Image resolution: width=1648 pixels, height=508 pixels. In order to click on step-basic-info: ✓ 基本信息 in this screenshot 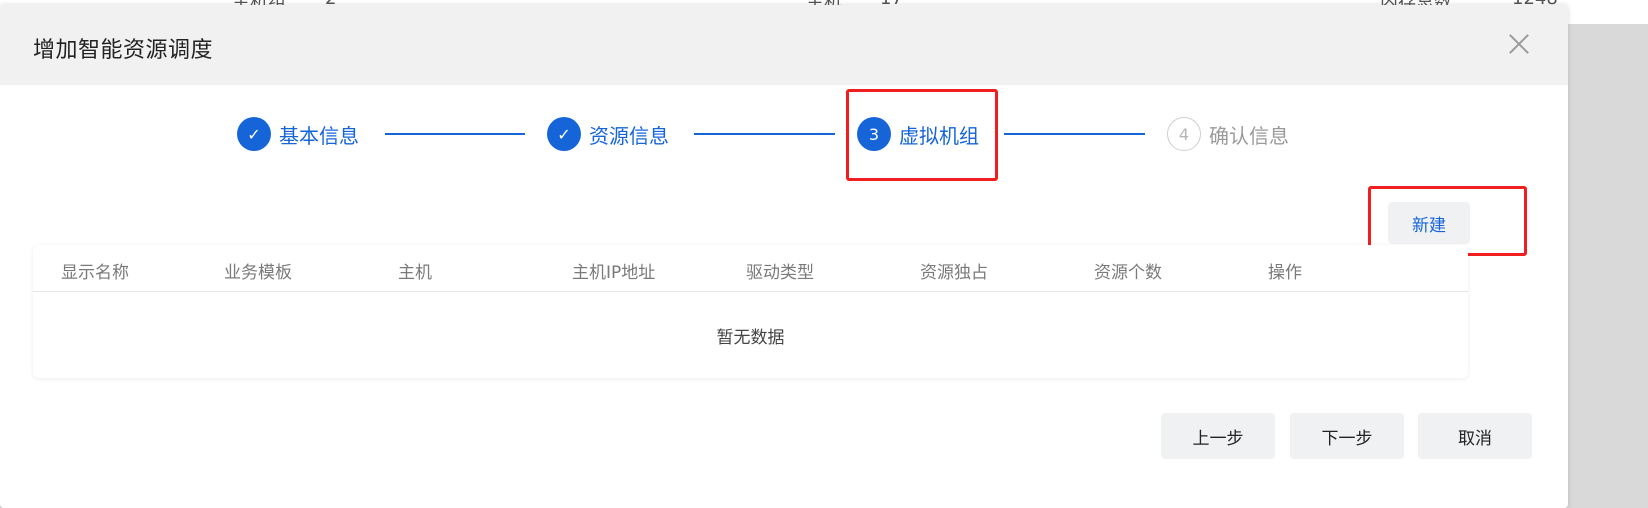, I will do `click(298, 134)`.